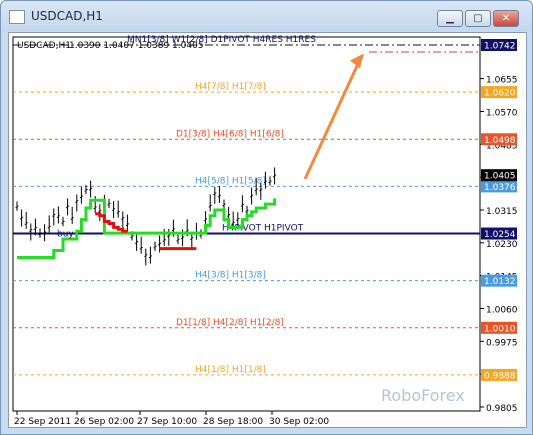 The height and width of the screenshot is (435, 533). Describe the element at coordinates (506, 18) in the screenshot. I see `close-button: ✕` at that location.